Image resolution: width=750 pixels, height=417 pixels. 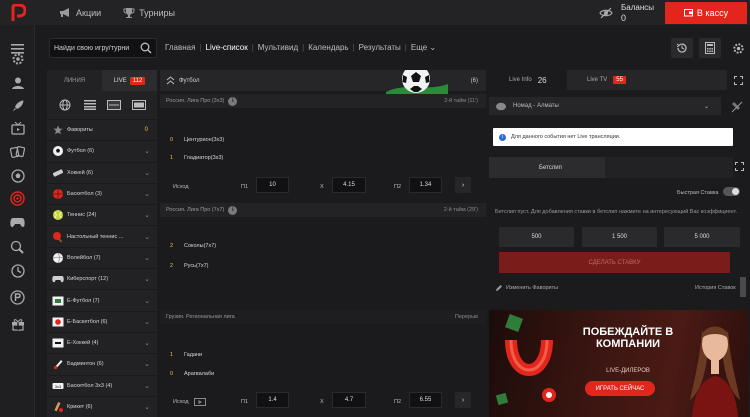 I want to click on play-now-button: ИГРАТЬ СЕЙЧАС, so click(x=620, y=388).